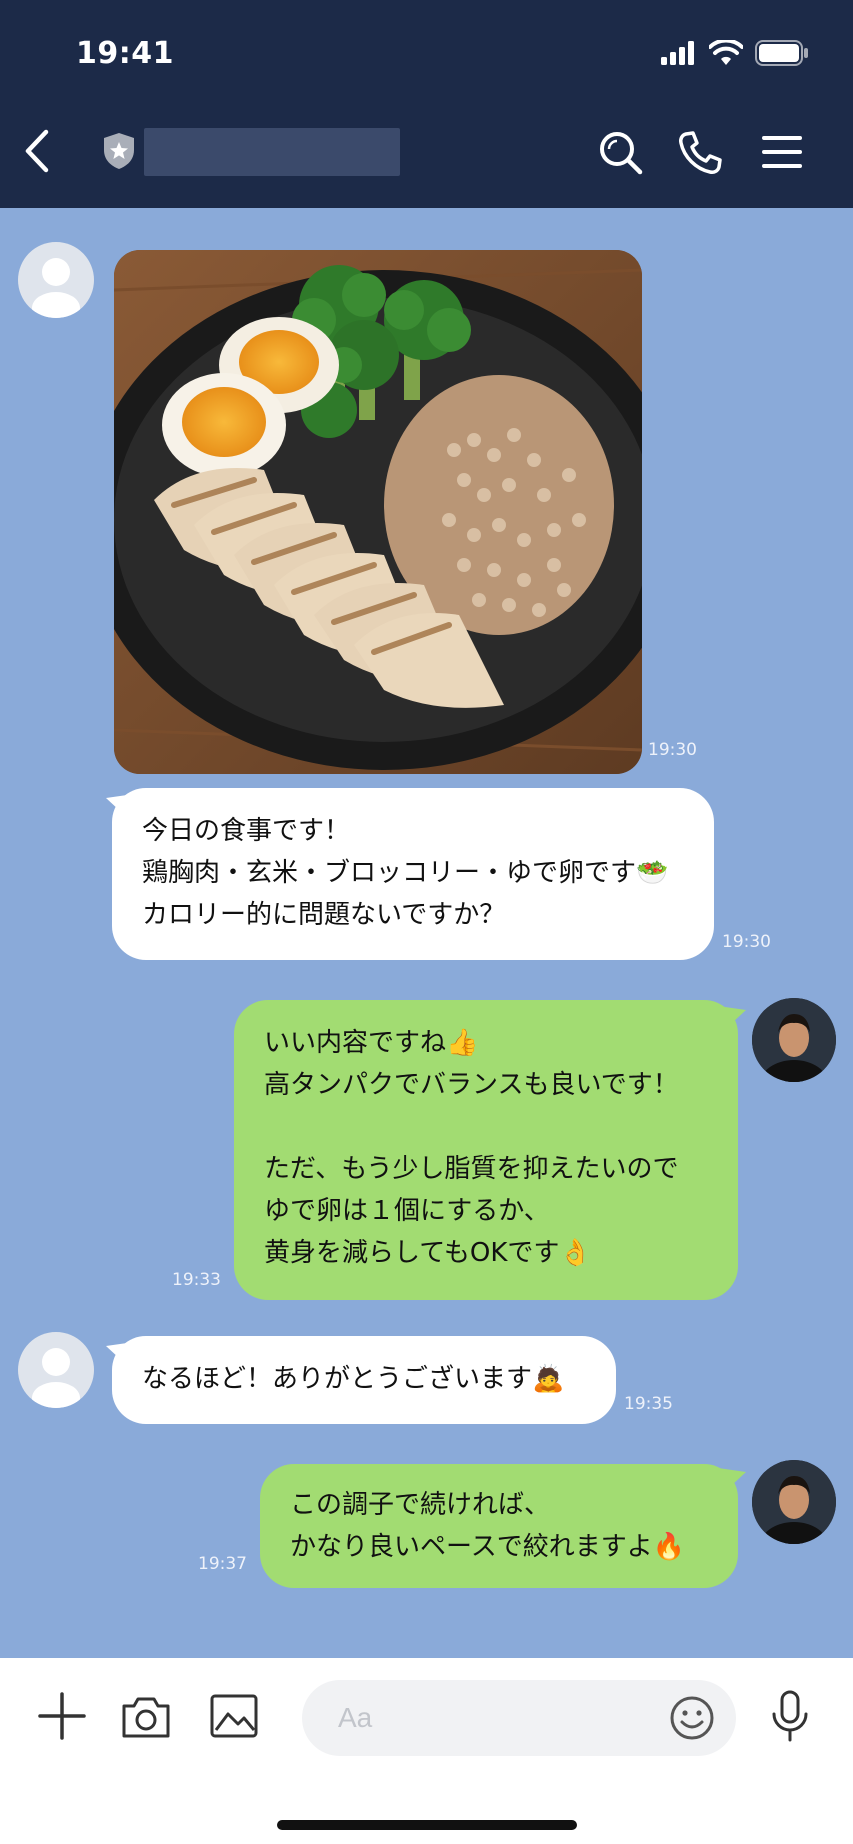  What do you see at coordinates (272, 152) in the screenshot?
I see `chat-title-redacted` at bounding box center [272, 152].